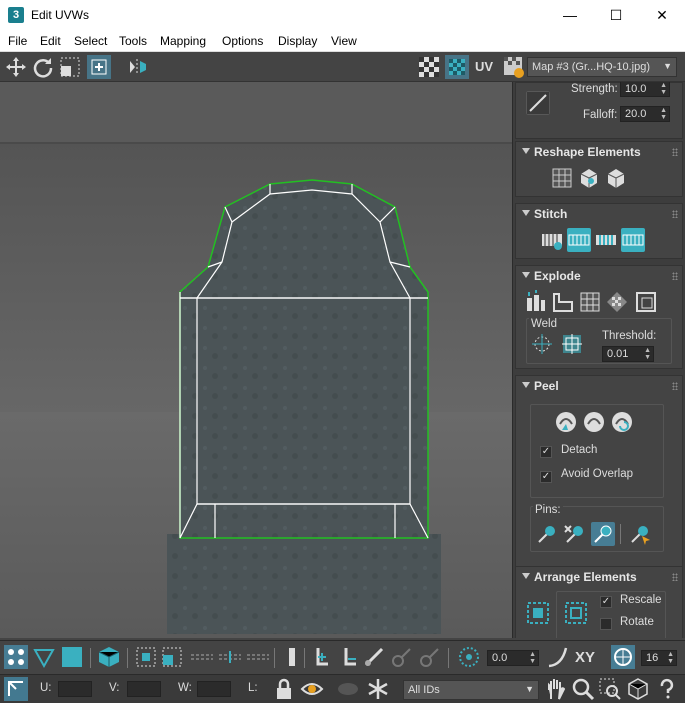  I want to click on show-hidden-edges-icon, so click(312, 689).